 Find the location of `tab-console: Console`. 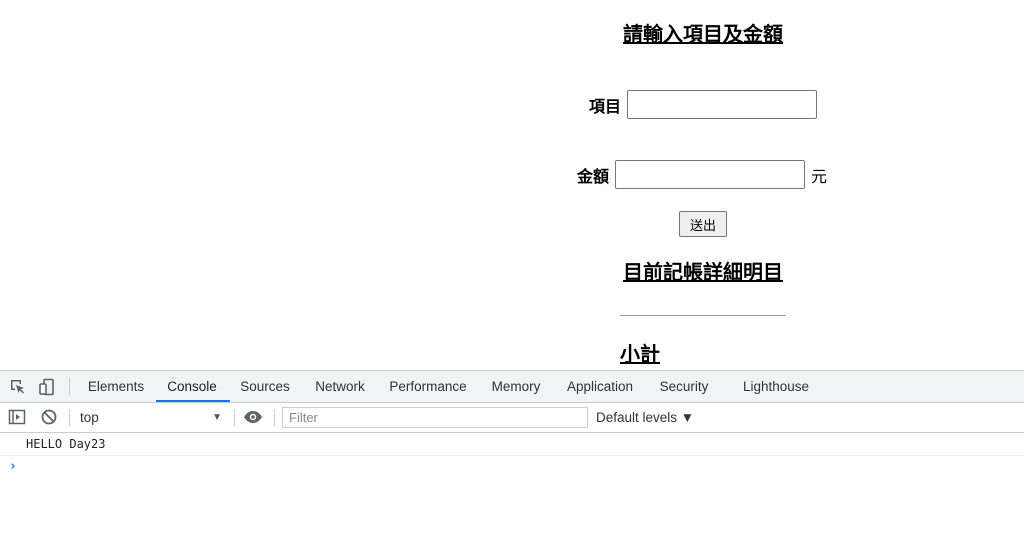

tab-console: Console is located at coordinates (192, 386).